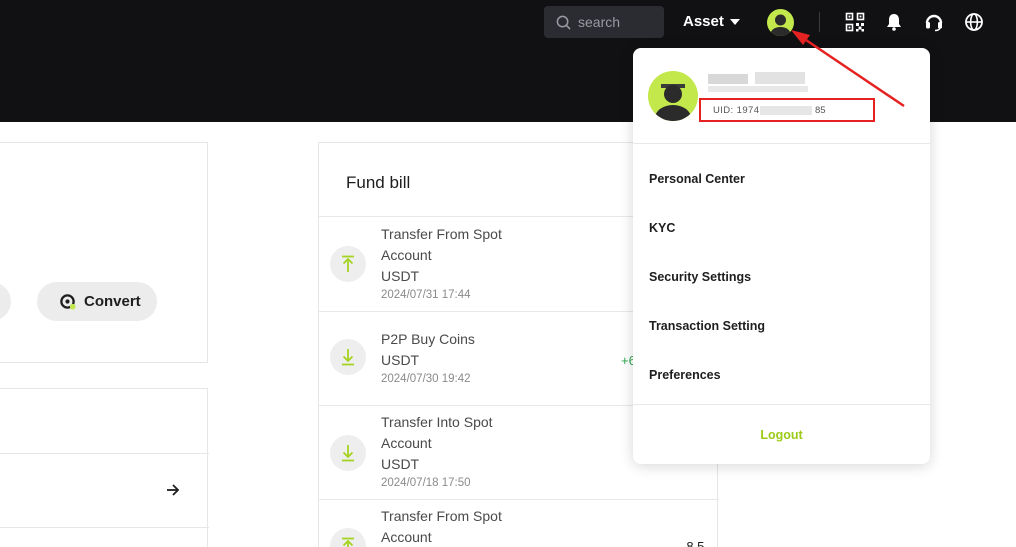 The height and width of the screenshot is (547, 1016). I want to click on logout-button: Logout, so click(781, 435).